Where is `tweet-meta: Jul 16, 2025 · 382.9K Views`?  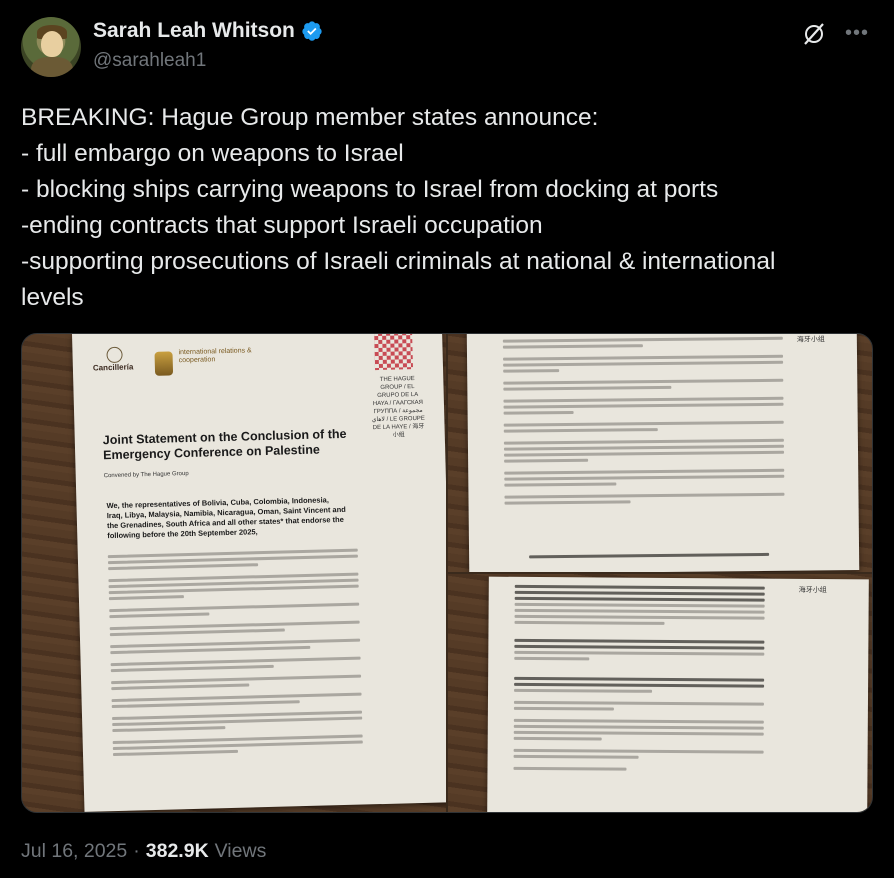 tweet-meta: Jul 16, 2025 · 382.9K Views is located at coordinates (143, 851).